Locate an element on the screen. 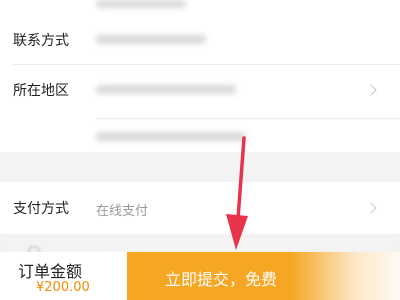  payment-value: 在线支付 is located at coordinates (122, 211).